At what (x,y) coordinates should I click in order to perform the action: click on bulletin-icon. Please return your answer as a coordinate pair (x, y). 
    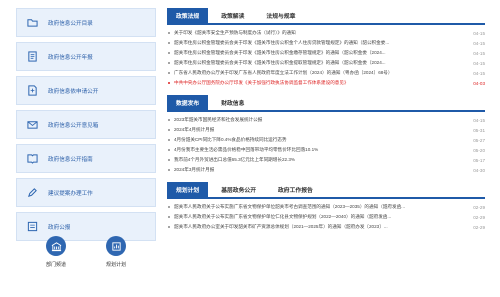
    Looking at the image, I should click on (32, 227).